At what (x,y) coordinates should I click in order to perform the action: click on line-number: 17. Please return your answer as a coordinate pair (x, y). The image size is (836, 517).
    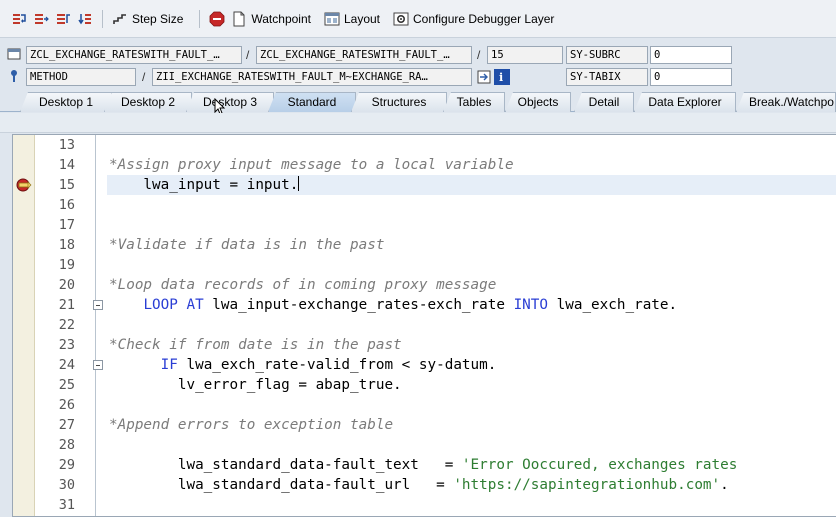
    Looking at the image, I should click on (66, 225).